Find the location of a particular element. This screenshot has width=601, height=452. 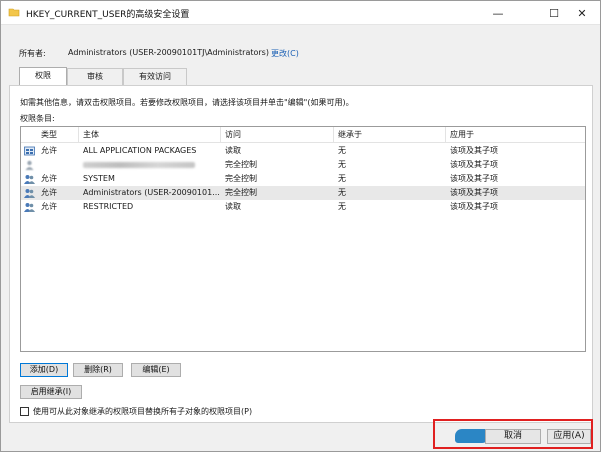

row-principal: ALL APPLICATION PACKAGES is located at coordinates (140, 150).